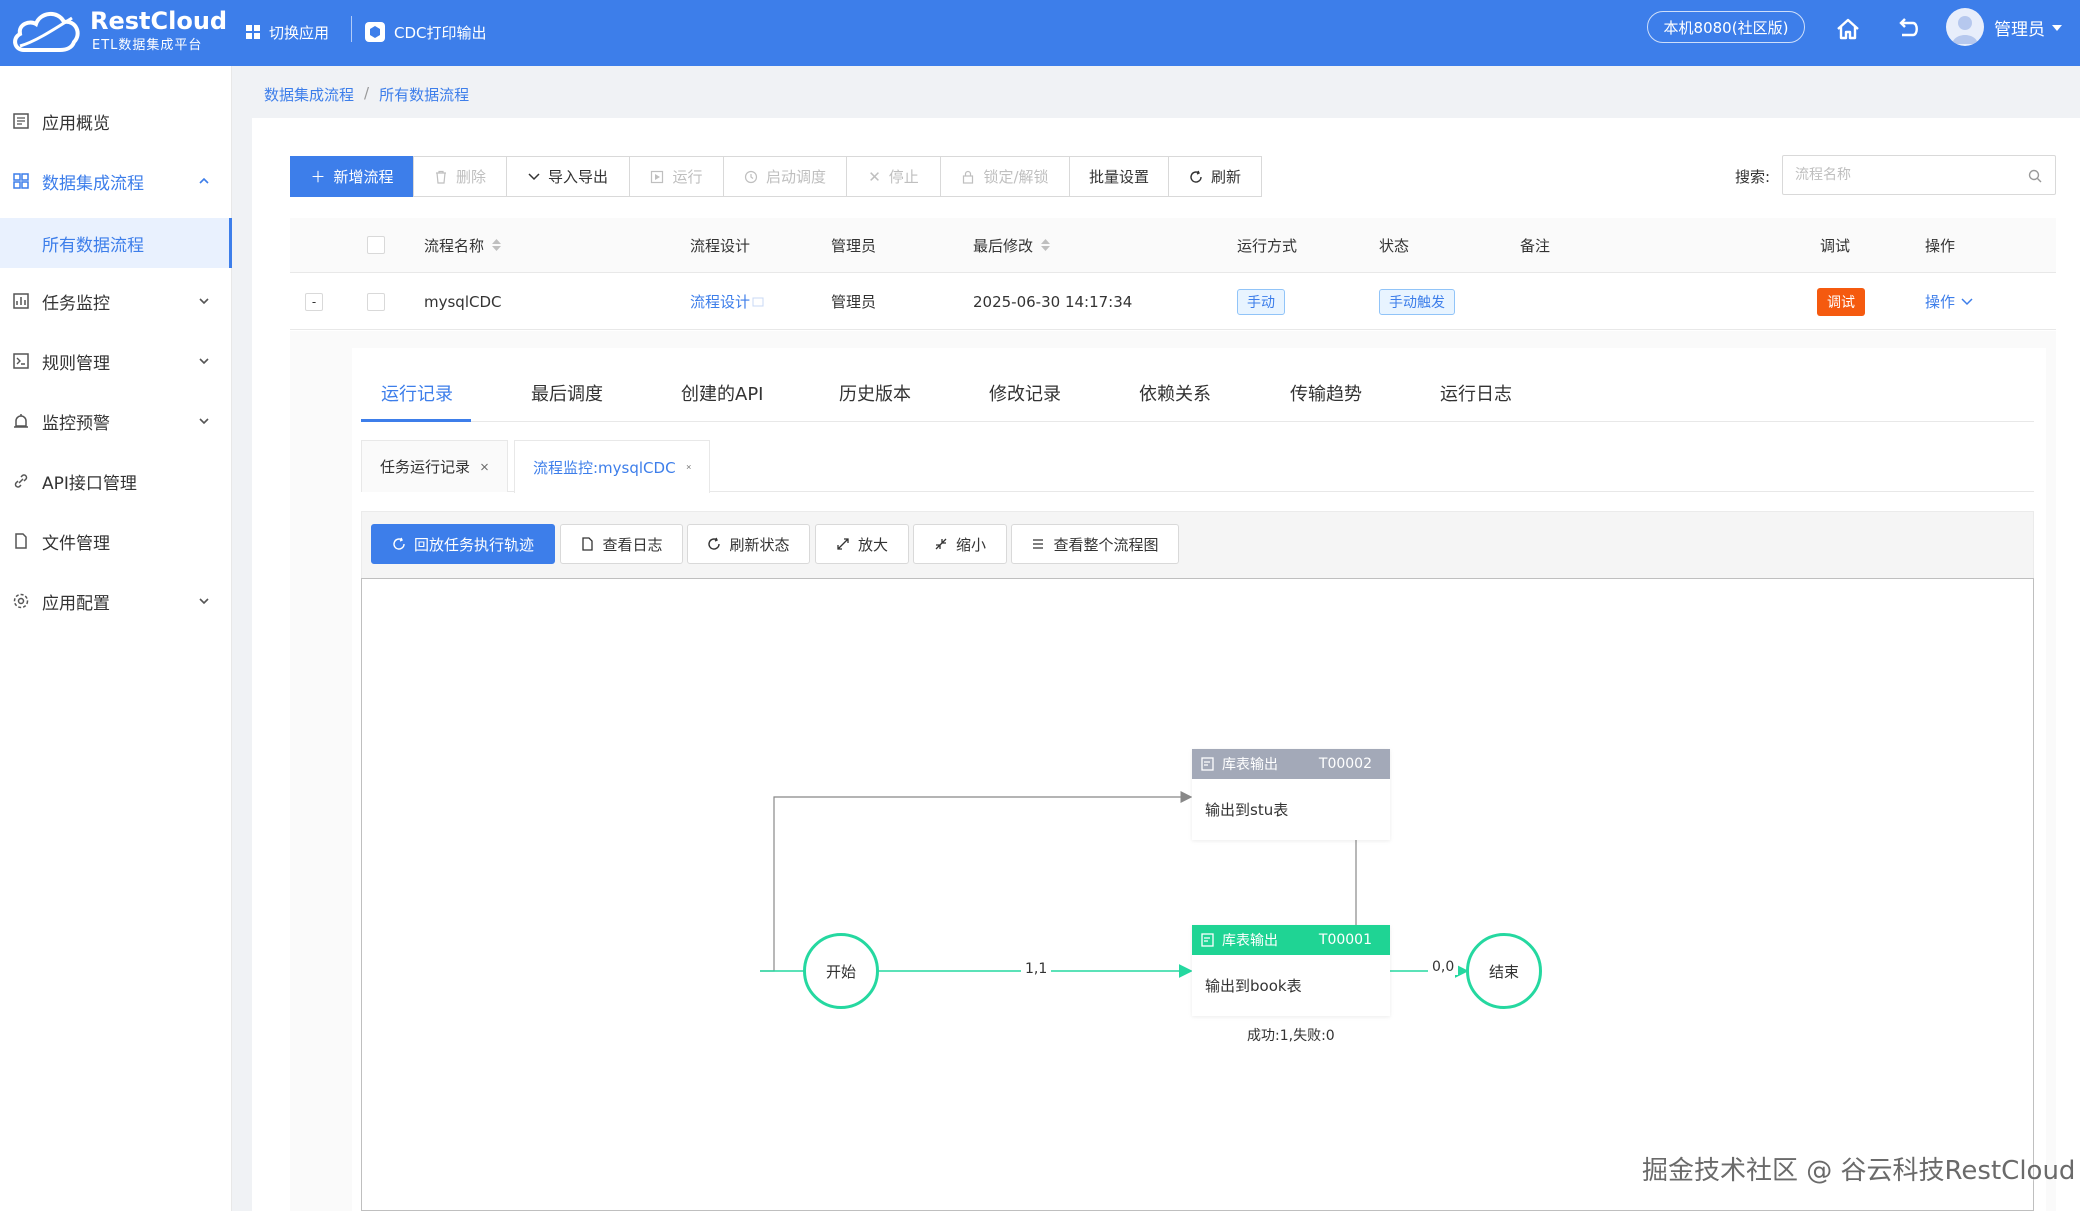  Describe the element at coordinates (116, 541) in the screenshot. I see `sidebar-item-files: 文件管理` at that location.